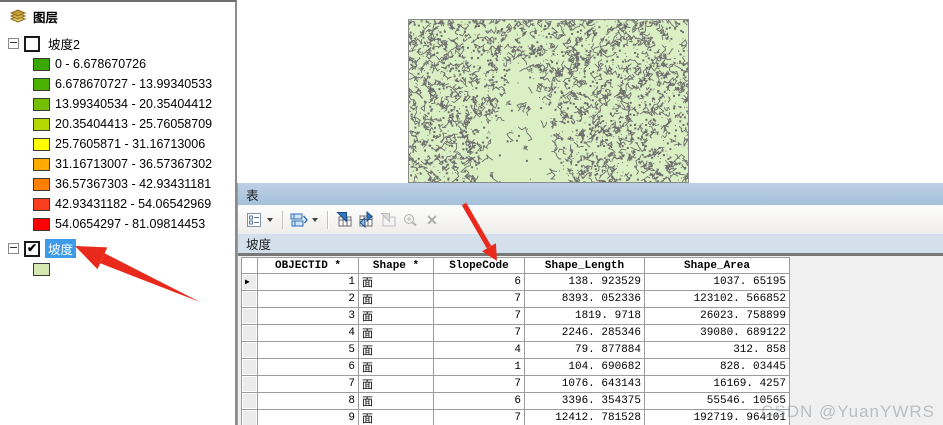 This screenshot has width=943, height=425. I want to click on table-options-dropdown-icon, so click(270, 219).